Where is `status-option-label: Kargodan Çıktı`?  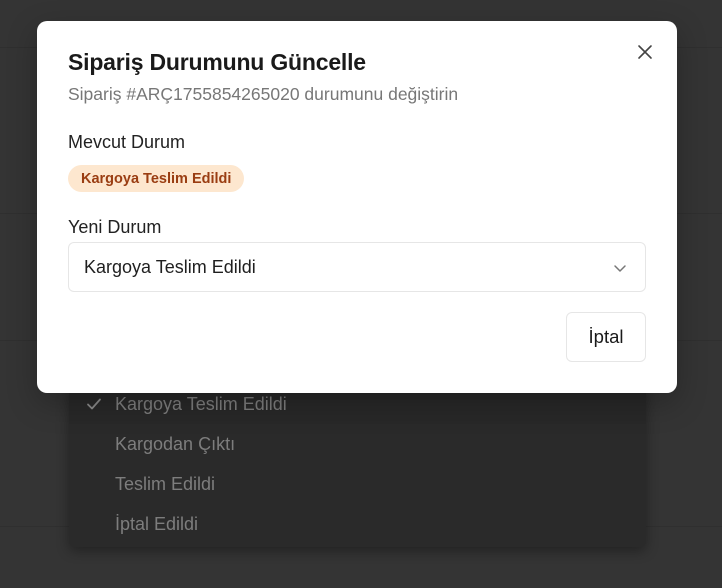 status-option-label: Kargodan Çıktı is located at coordinates (175, 443).